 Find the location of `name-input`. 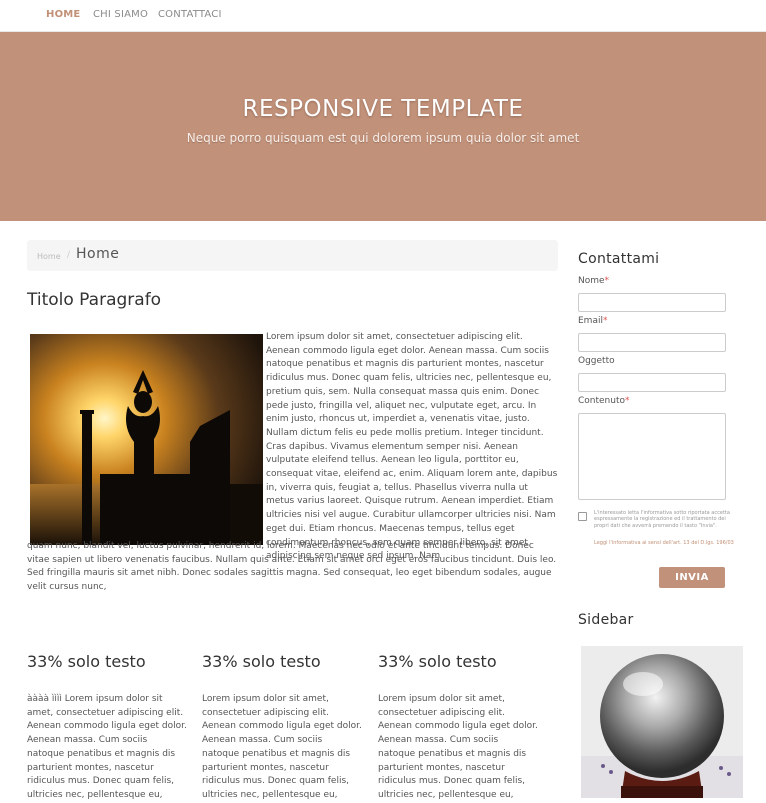

name-input is located at coordinates (652, 302).